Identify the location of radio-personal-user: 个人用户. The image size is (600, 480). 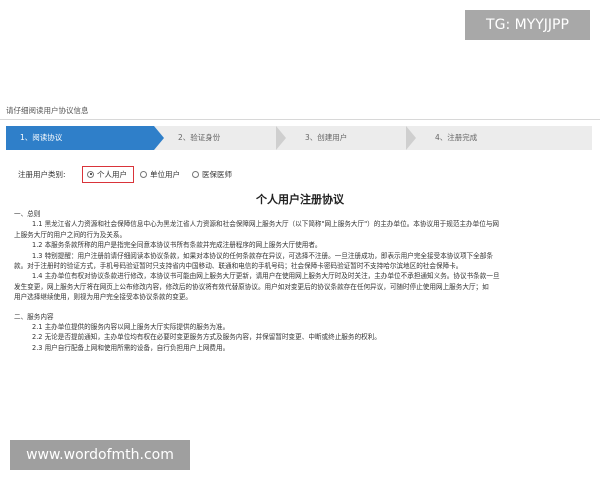
(108, 174).